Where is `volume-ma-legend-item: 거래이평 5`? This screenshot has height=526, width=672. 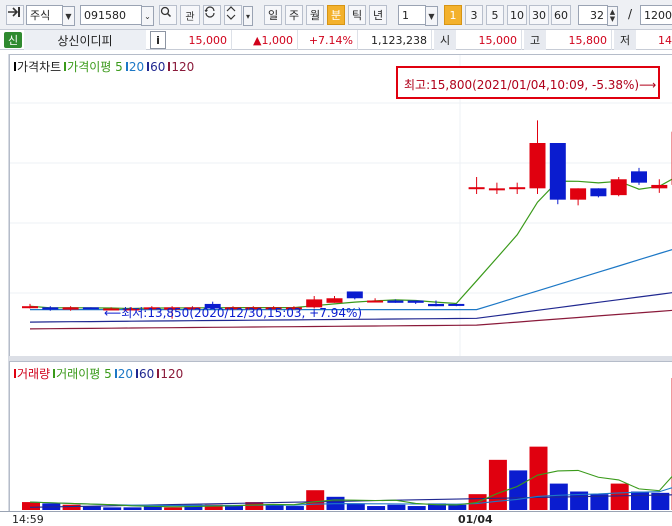
volume-ma-legend-item: 거래이평 5 is located at coordinates (82, 373).